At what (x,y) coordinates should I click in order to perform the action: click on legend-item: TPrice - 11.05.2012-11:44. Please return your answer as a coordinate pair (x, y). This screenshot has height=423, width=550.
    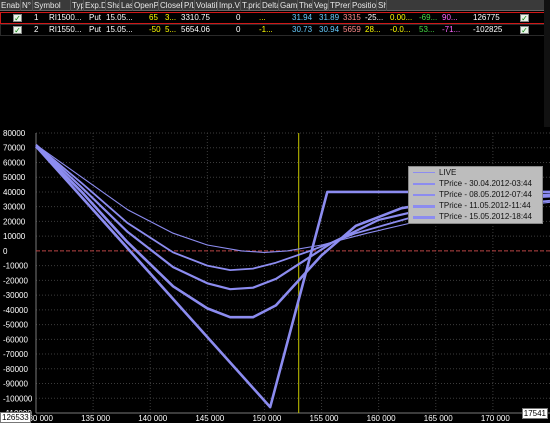
    Looking at the image, I should click on (476, 206).